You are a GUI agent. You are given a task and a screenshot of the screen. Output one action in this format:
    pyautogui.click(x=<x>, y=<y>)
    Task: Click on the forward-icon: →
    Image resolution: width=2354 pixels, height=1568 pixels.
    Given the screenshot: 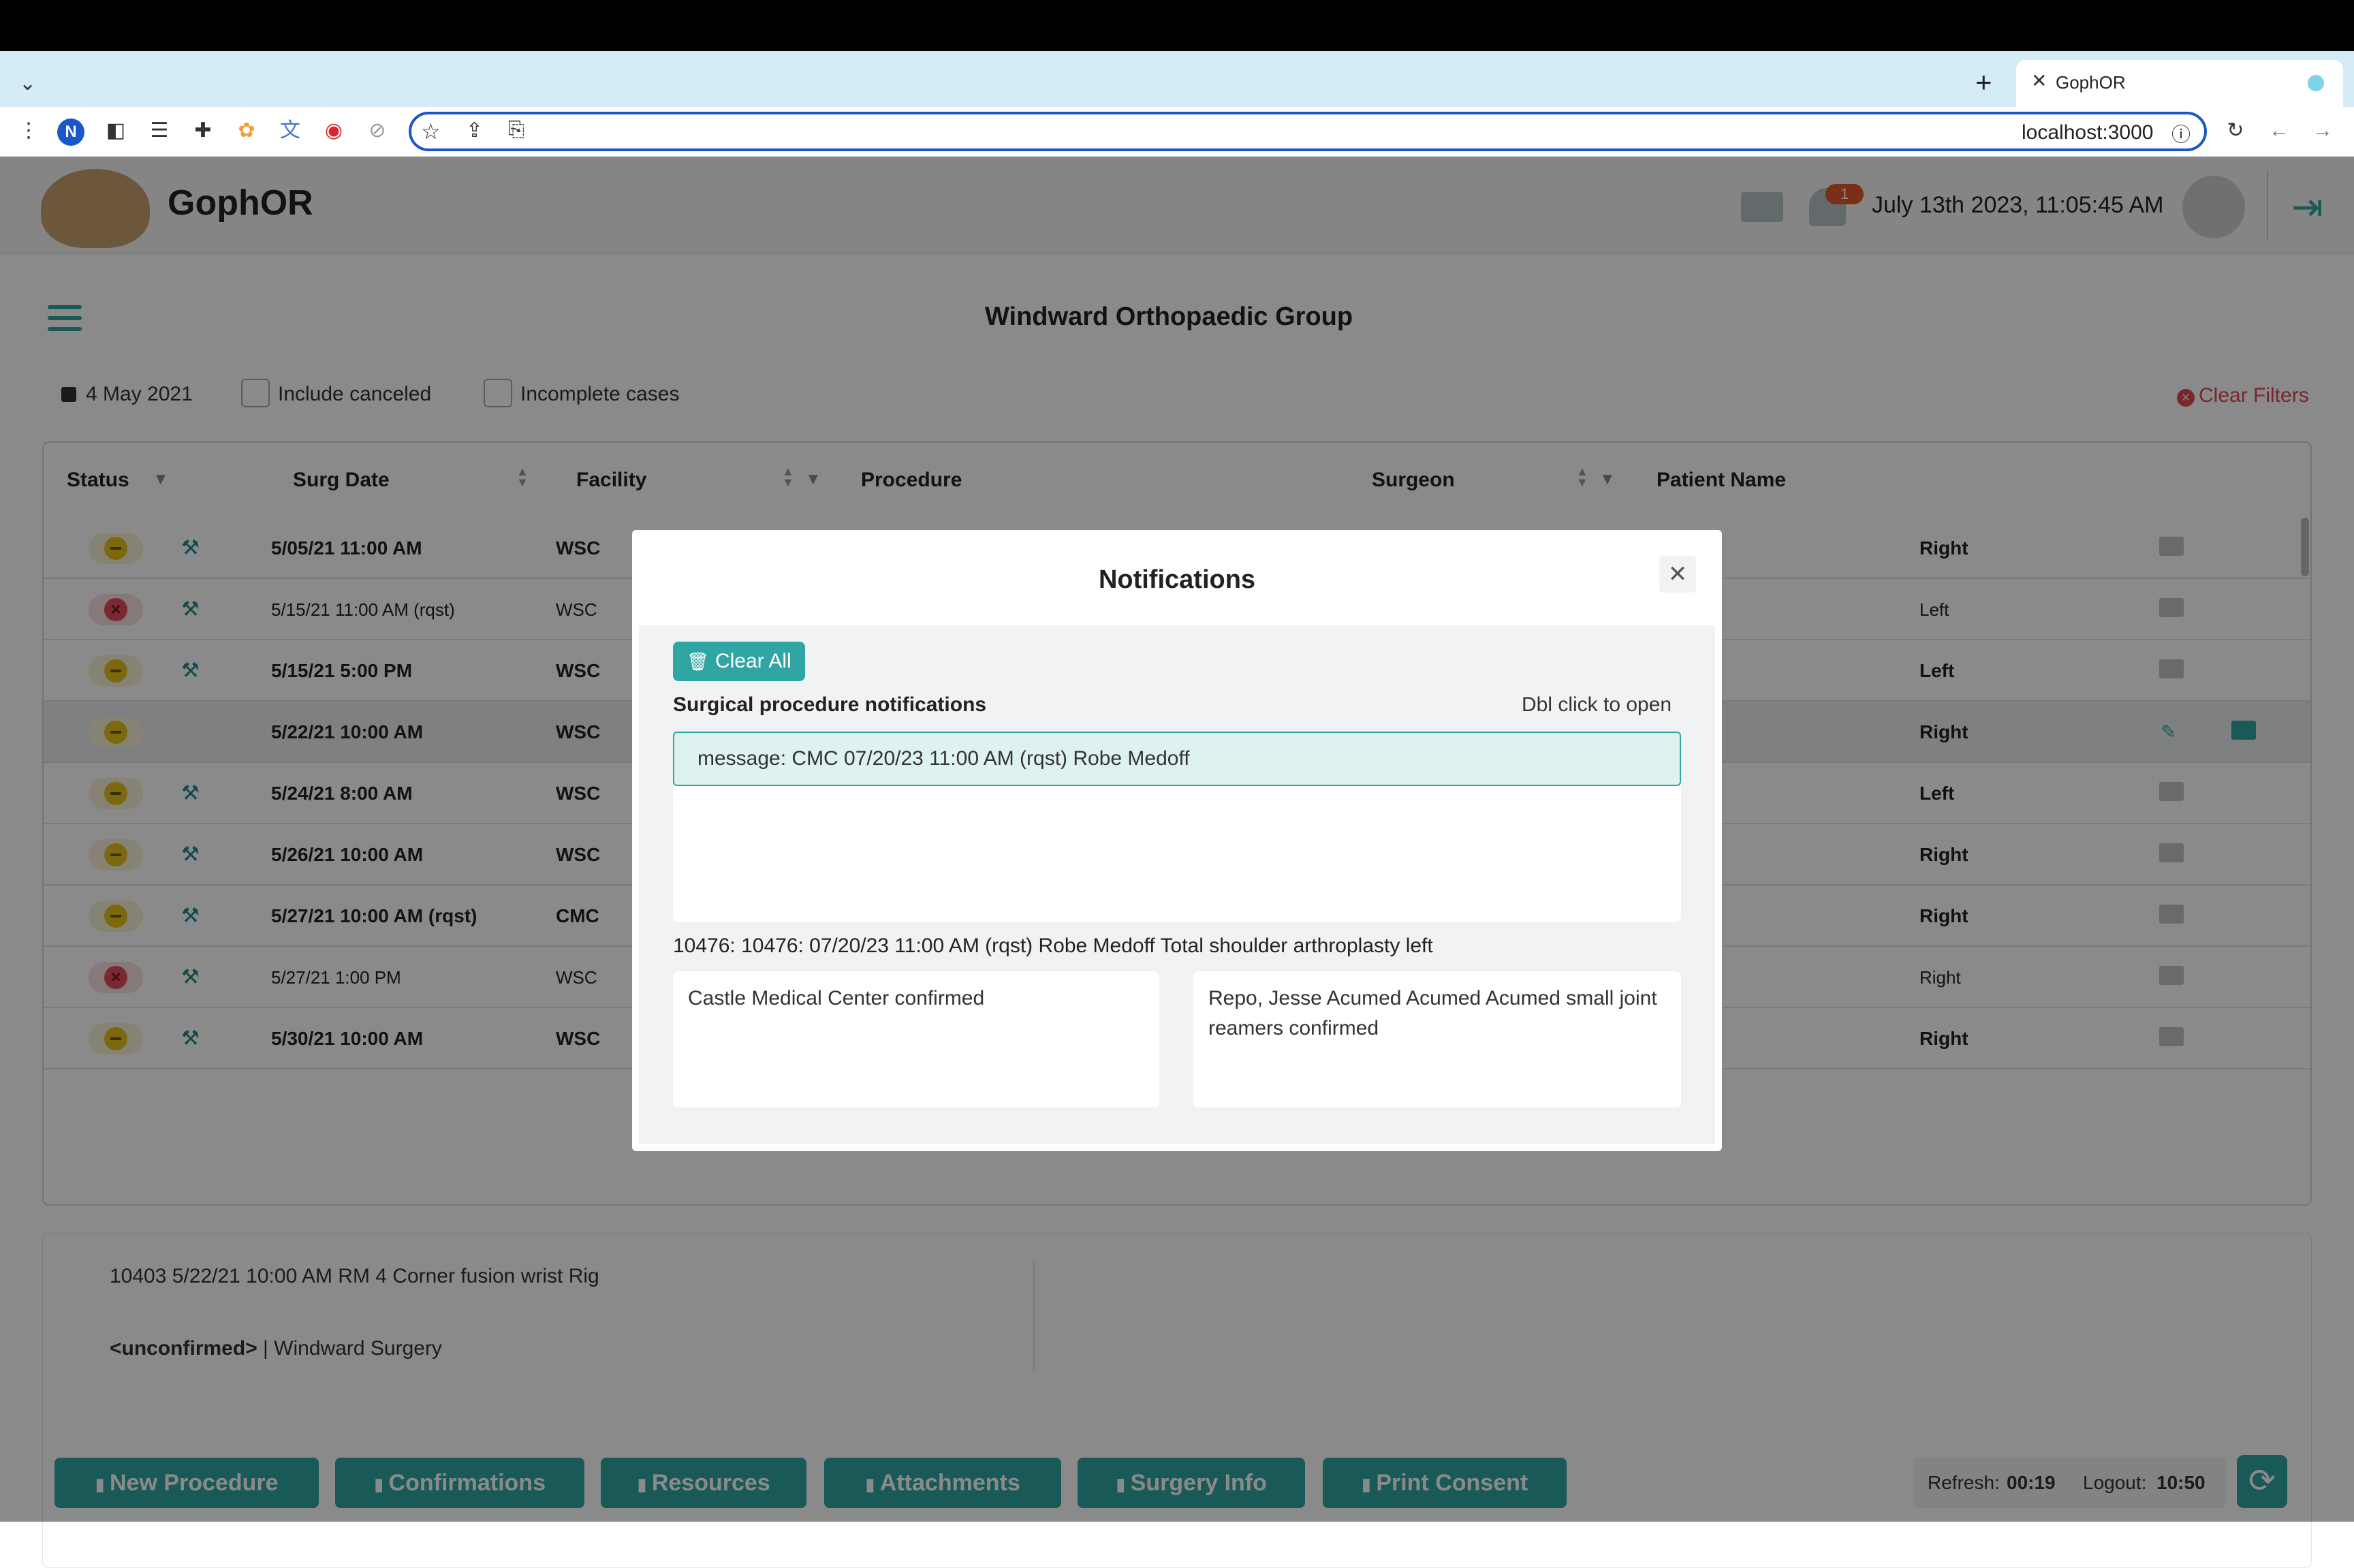 What is the action you would take?
    pyautogui.click(x=2323, y=130)
    